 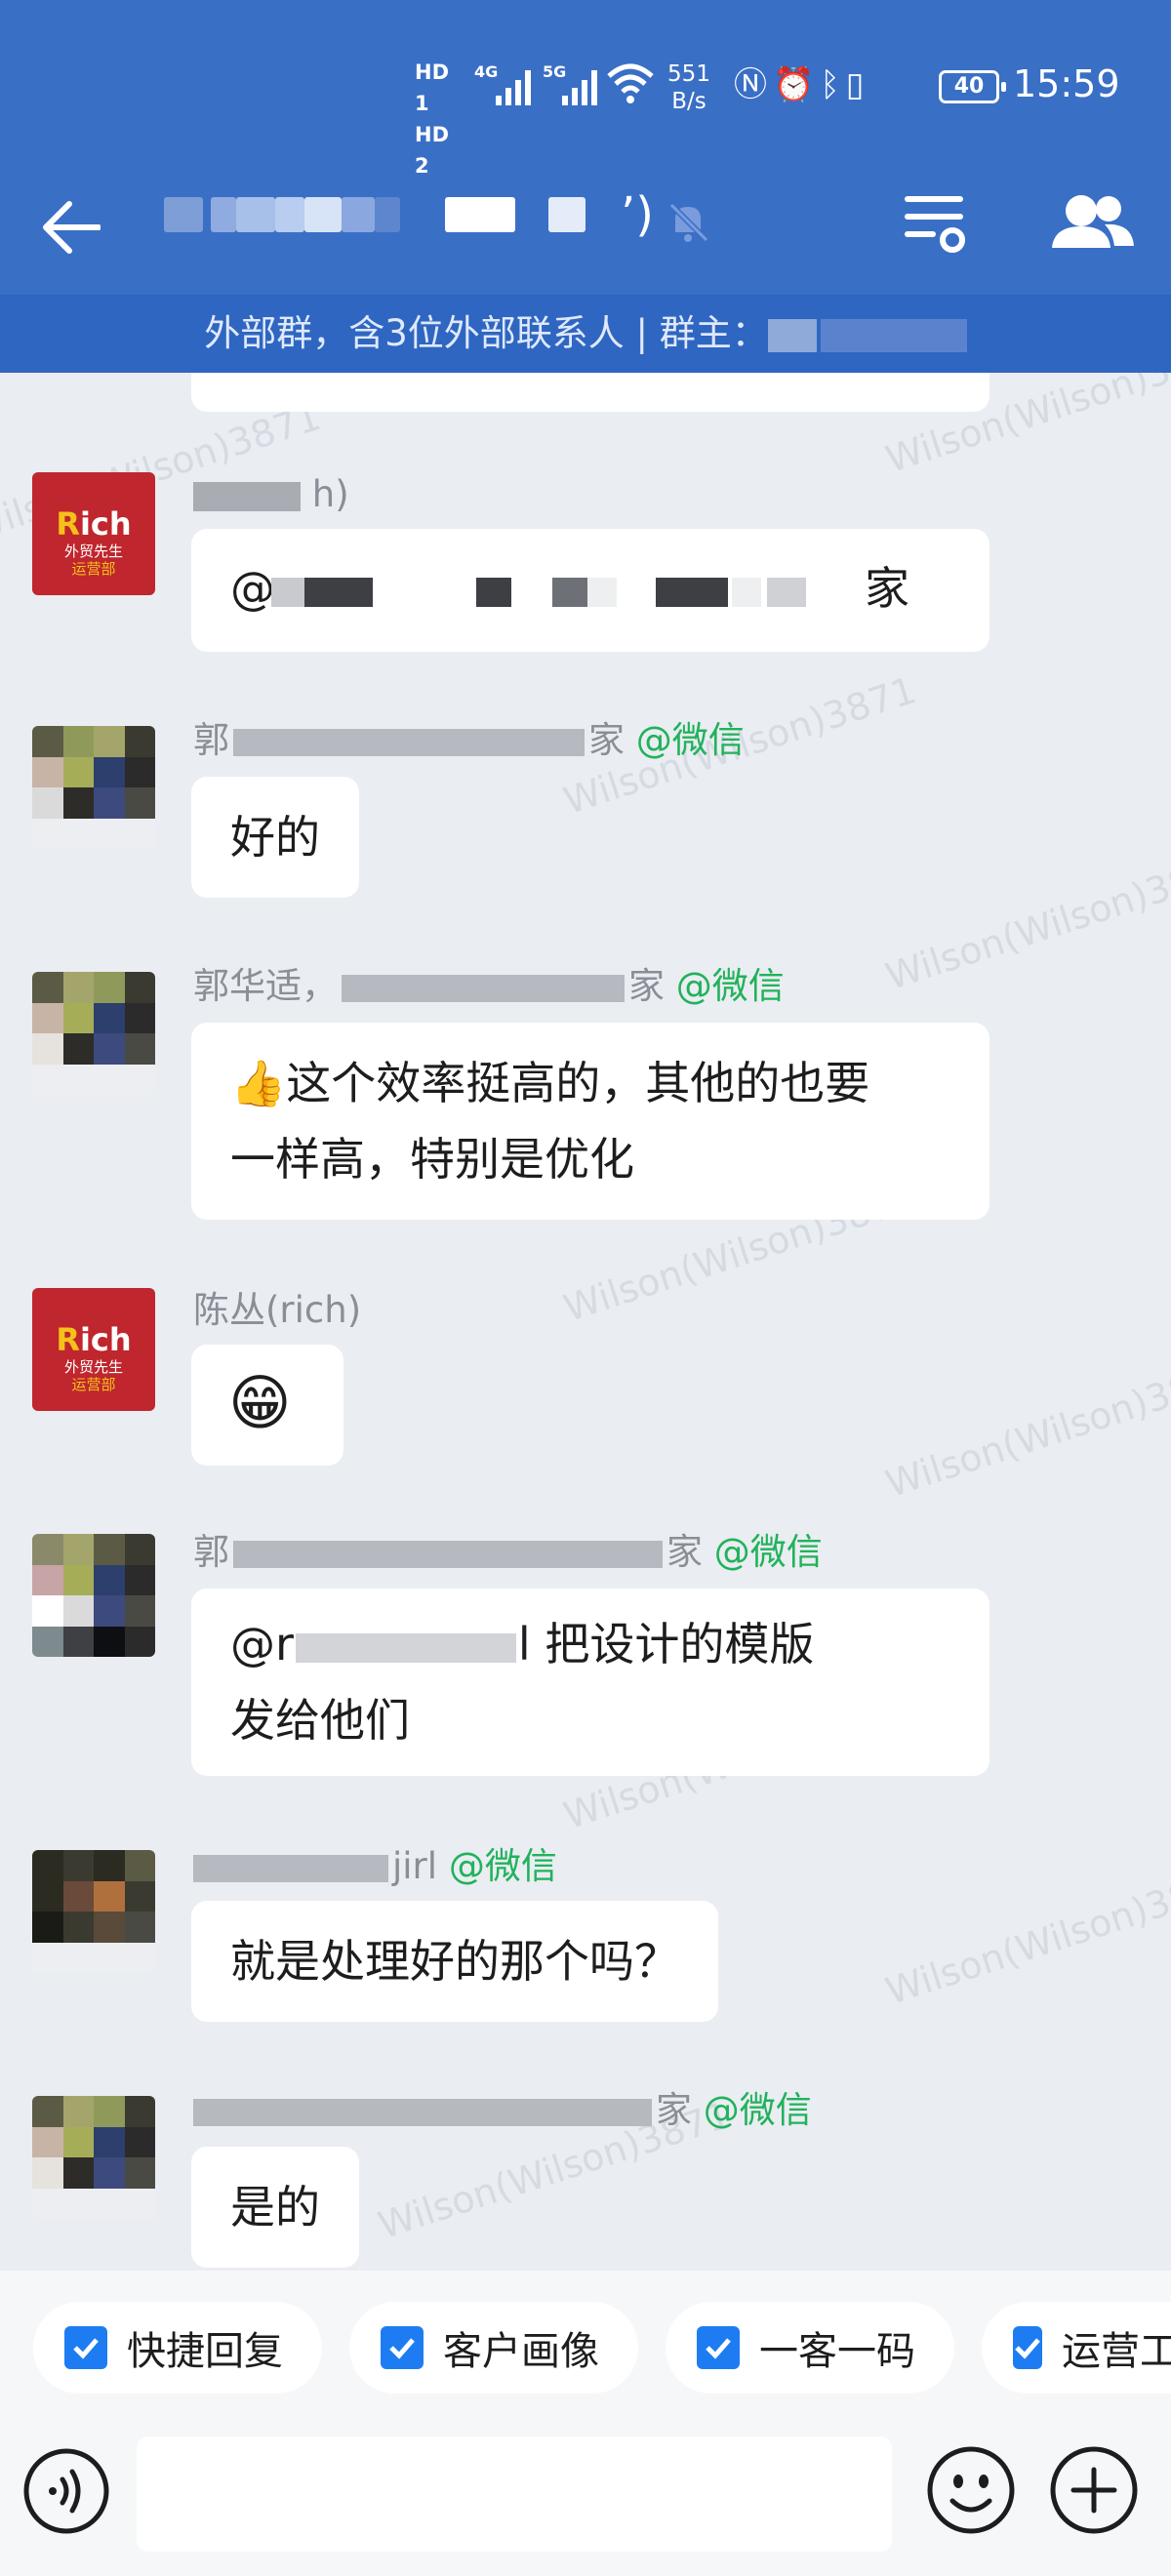 What do you see at coordinates (510, 84) in the screenshot?
I see `signal-4g-icon: 4G` at bounding box center [510, 84].